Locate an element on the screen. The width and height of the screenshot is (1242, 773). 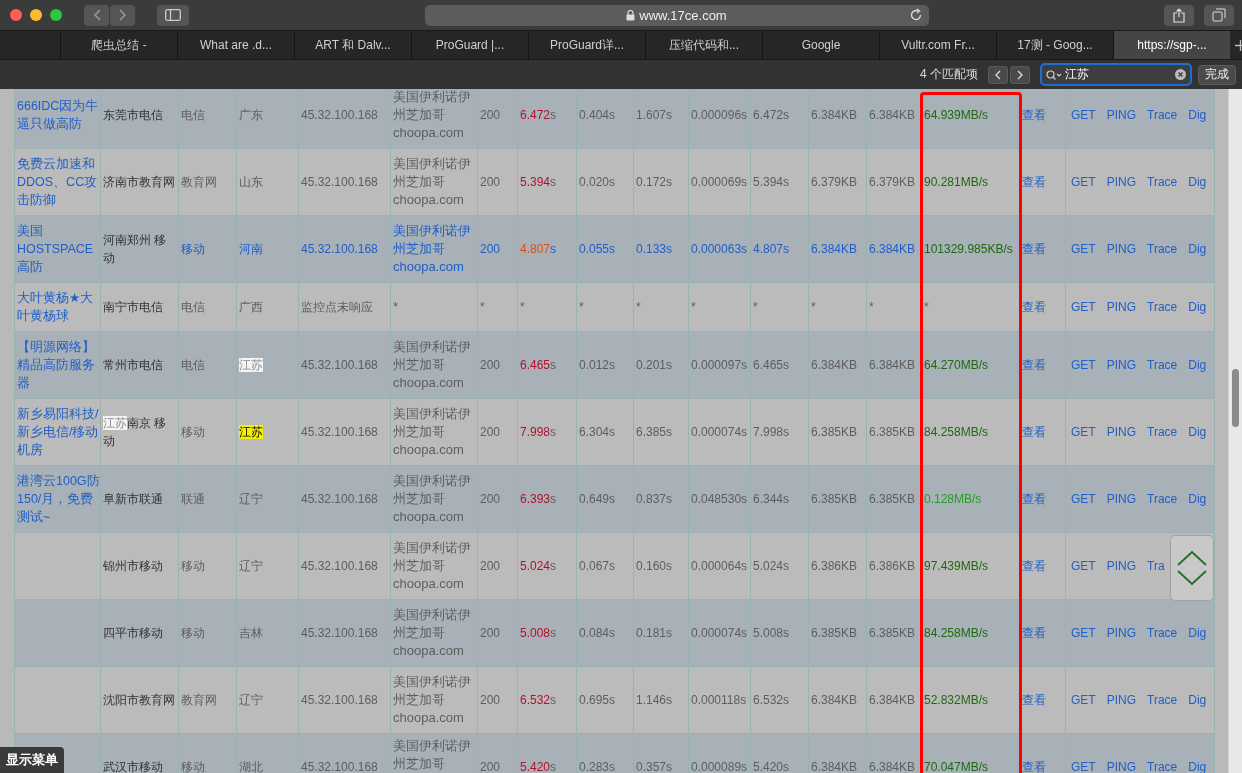
share-button is located at coordinates (1179, 15).